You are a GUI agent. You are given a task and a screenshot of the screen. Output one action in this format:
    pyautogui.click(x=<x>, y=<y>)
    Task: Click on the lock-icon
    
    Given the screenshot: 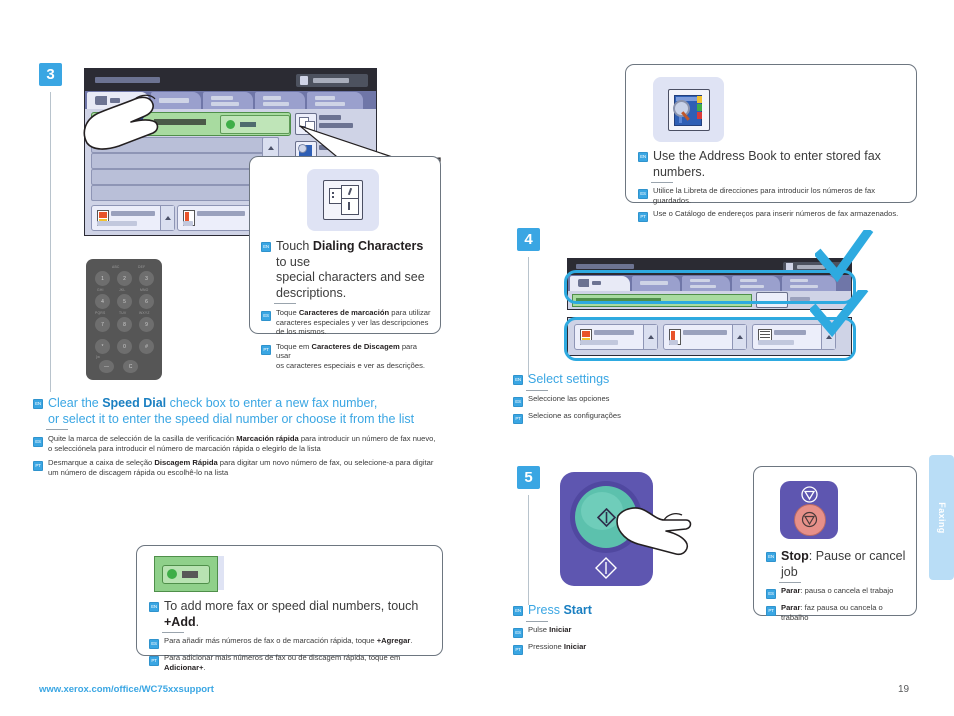 What is the action you would take?
    pyautogui.click(x=789, y=267)
    